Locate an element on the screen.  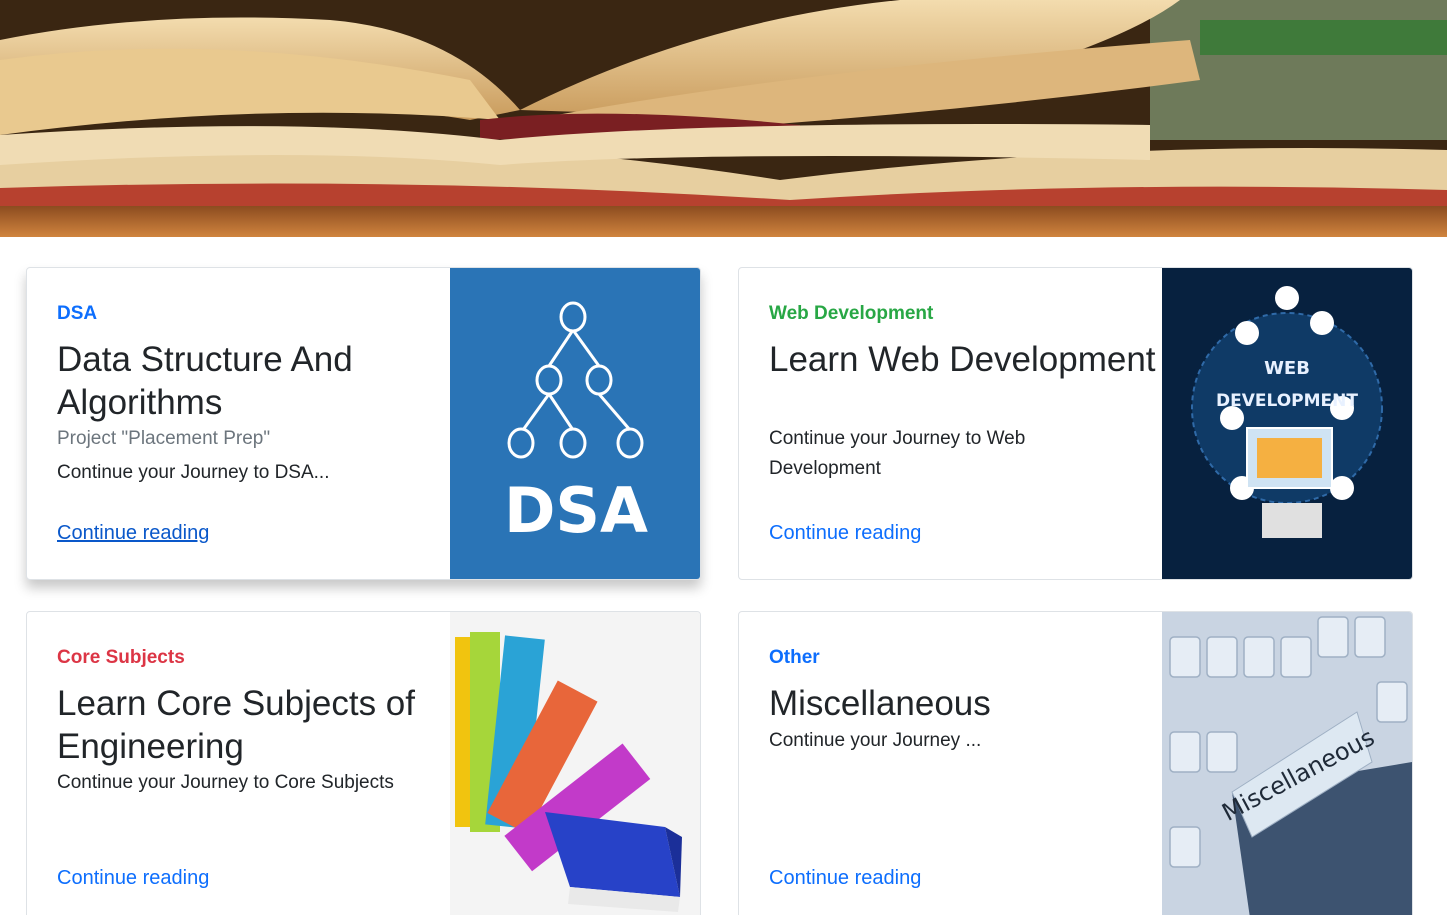
card-title: Learn Web Development is located at coordinates (962, 359).